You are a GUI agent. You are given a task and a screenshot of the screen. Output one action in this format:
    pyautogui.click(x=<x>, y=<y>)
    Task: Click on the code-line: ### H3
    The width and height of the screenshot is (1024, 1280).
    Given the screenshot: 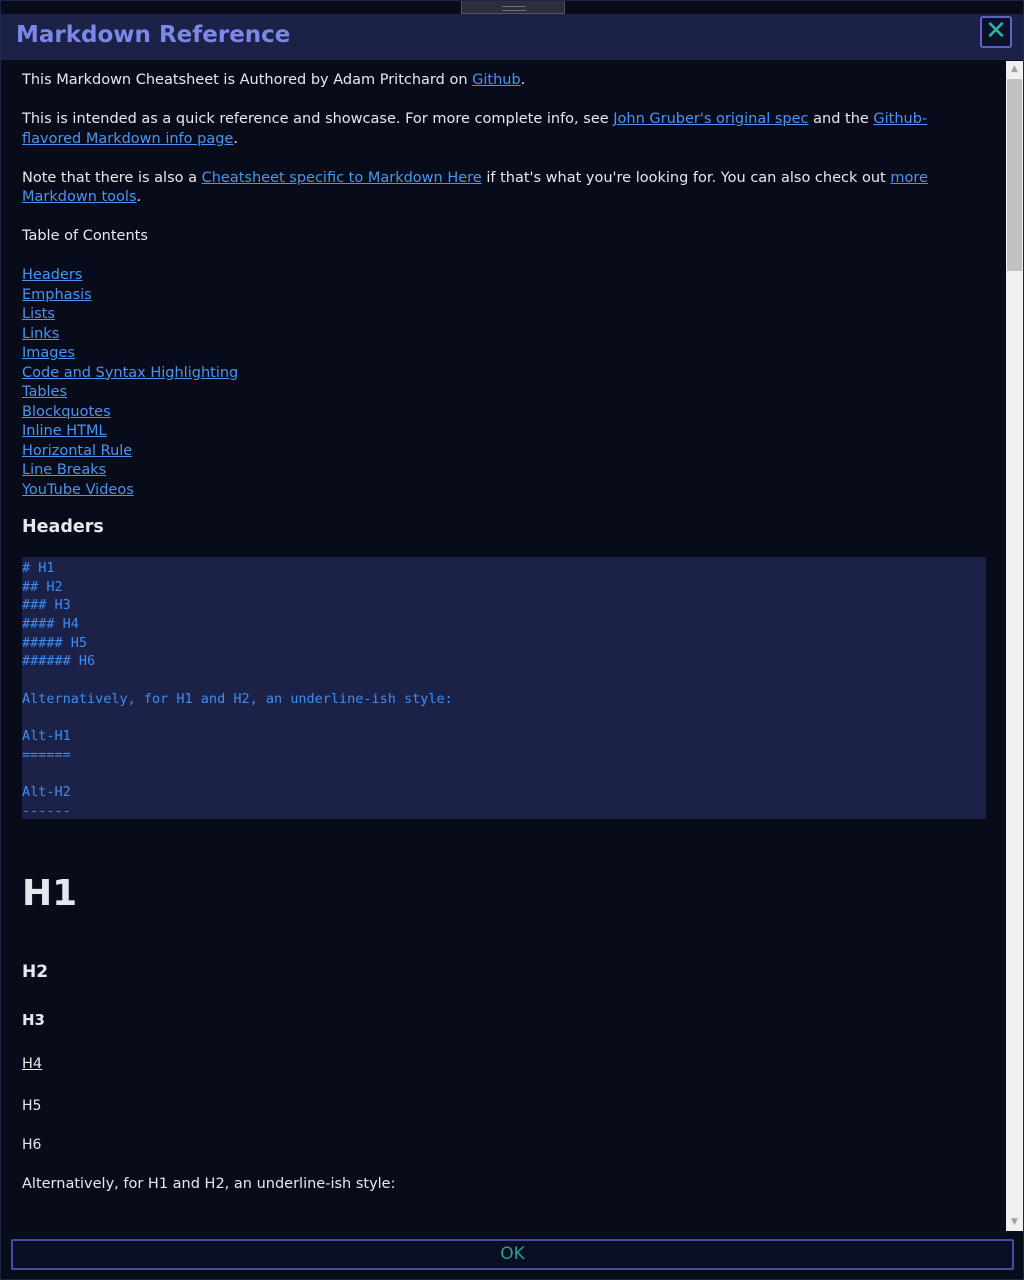 What is the action you would take?
    pyautogui.click(x=46, y=605)
    